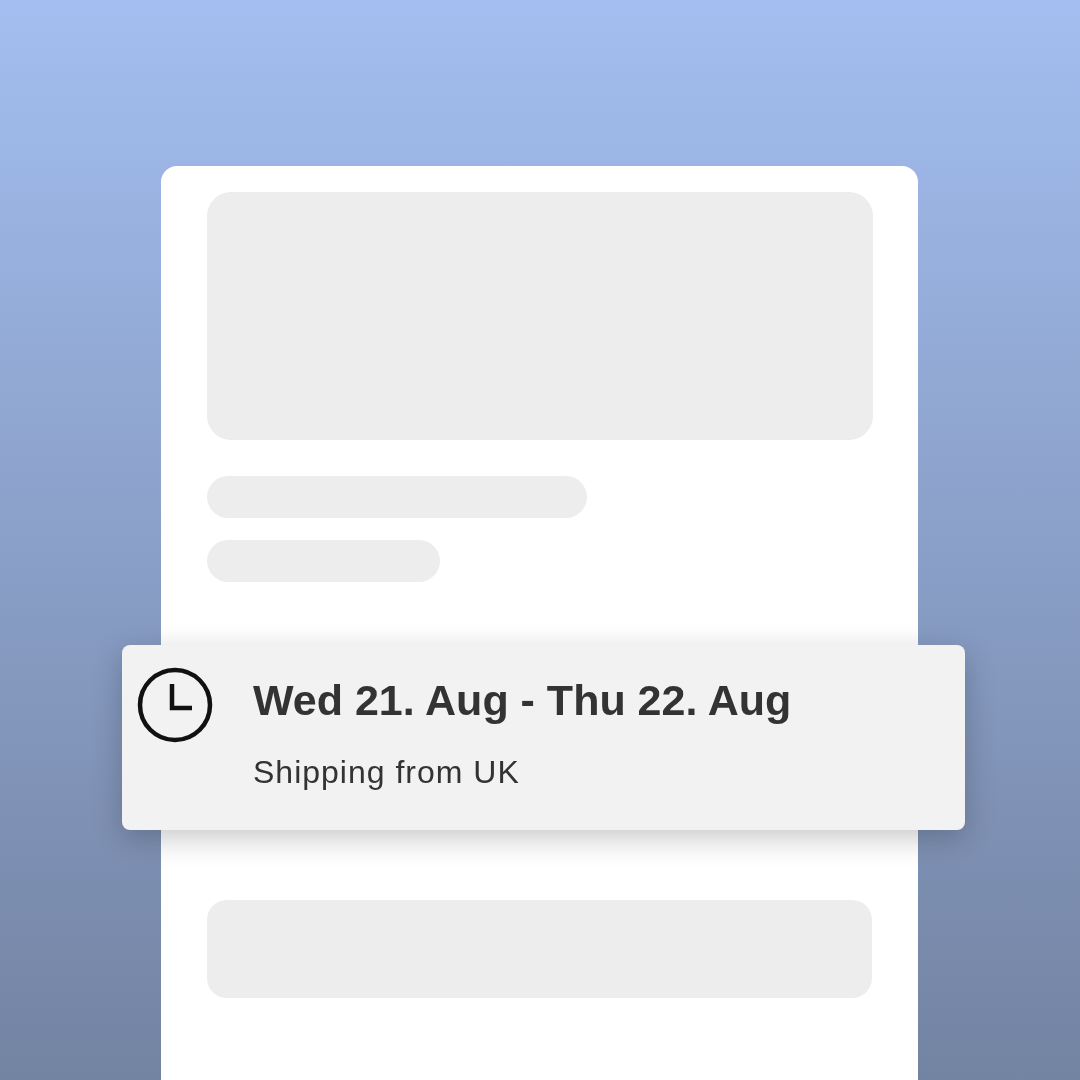  What do you see at coordinates (522, 700) in the screenshot?
I see `delivery-date-range: Wed 21. Aug - Thu 22. Aug` at bounding box center [522, 700].